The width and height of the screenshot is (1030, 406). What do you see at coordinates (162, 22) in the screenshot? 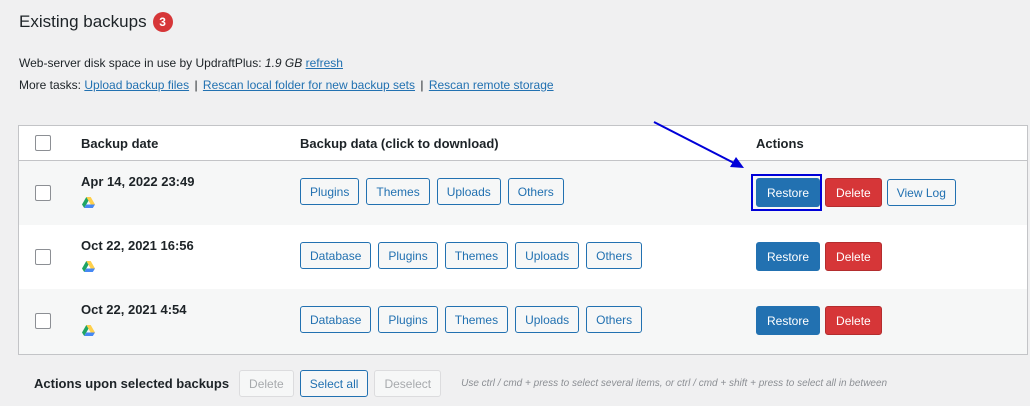
I see `backup-count-badge: 3` at bounding box center [162, 22].